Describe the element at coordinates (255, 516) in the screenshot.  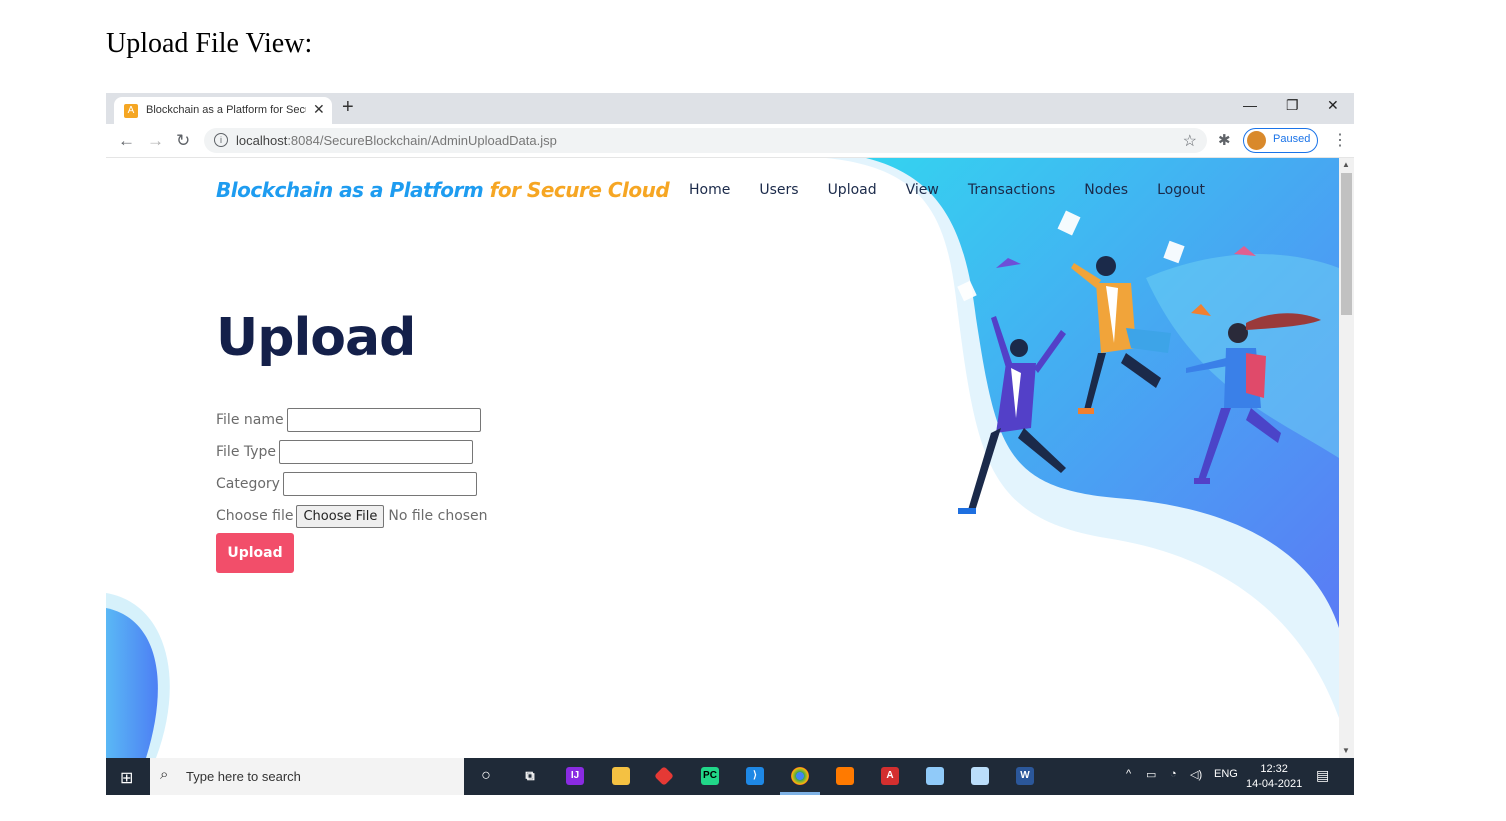
I see `choose-file-label: Choose file` at that location.